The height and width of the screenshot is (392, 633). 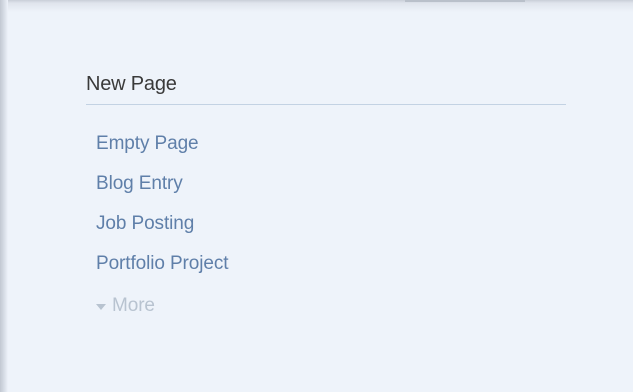 What do you see at coordinates (316, 6) in the screenshot?
I see `window-top-edge` at bounding box center [316, 6].